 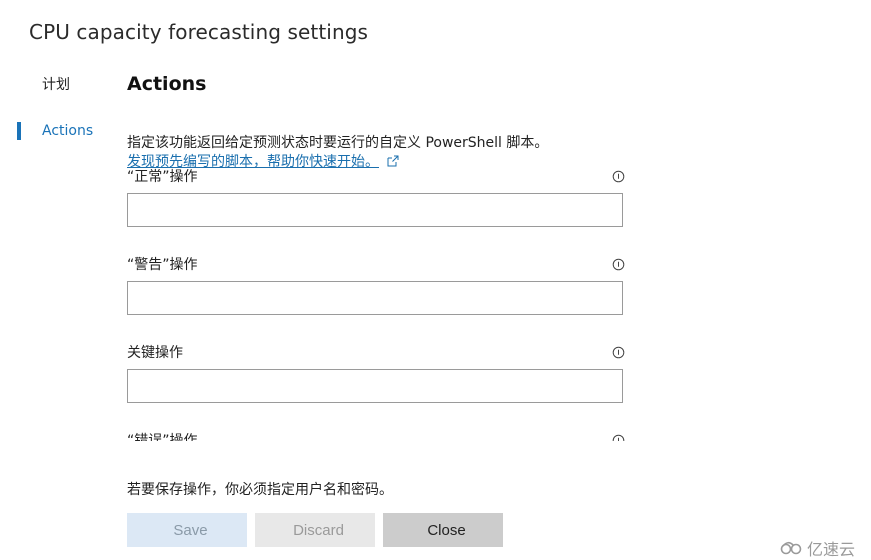 I want to click on save-button: Save, so click(x=187, y=530).